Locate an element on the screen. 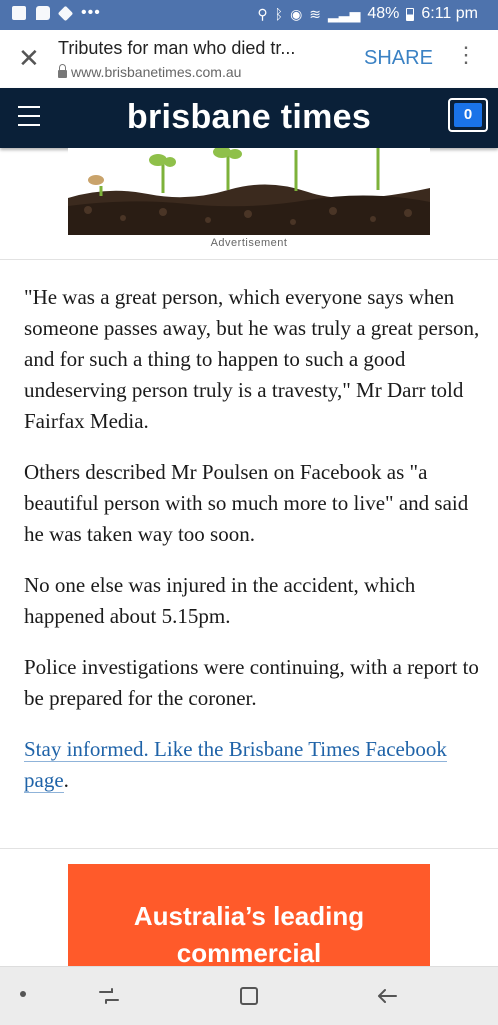 This screenshot has width=498, height=1025. message-icon is located at coordinates (43, 13).